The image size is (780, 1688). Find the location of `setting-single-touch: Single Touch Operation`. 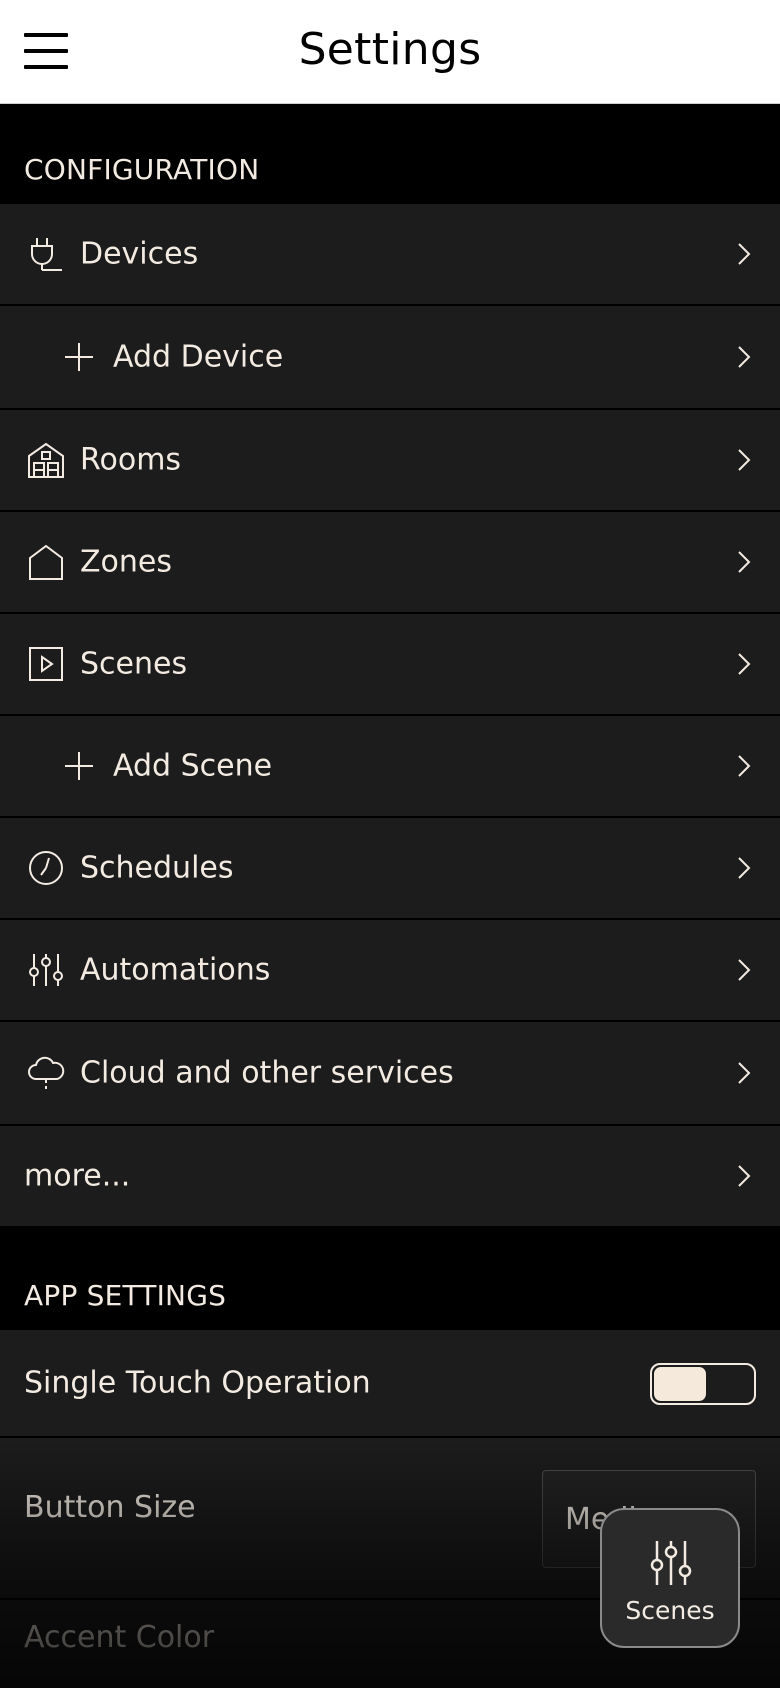

setting-single-touch: Single Touch Operation is located at coordinates (390, 1384).